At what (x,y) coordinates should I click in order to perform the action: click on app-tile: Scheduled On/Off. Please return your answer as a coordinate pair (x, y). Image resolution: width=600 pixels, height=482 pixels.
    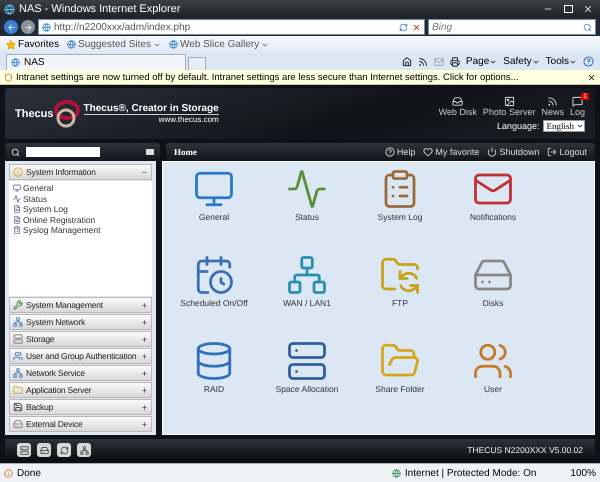
    Looking at the image, I should click on (214, 297).